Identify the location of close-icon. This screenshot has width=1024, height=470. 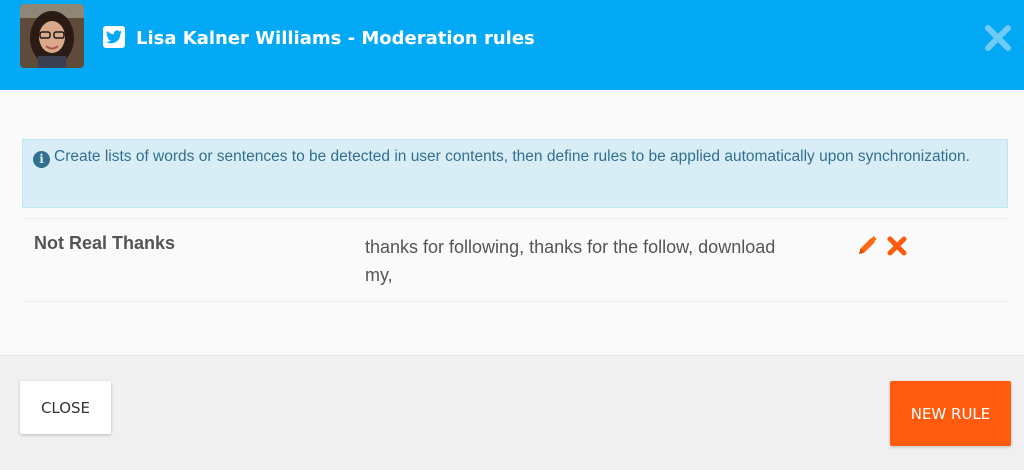
(998, 38).